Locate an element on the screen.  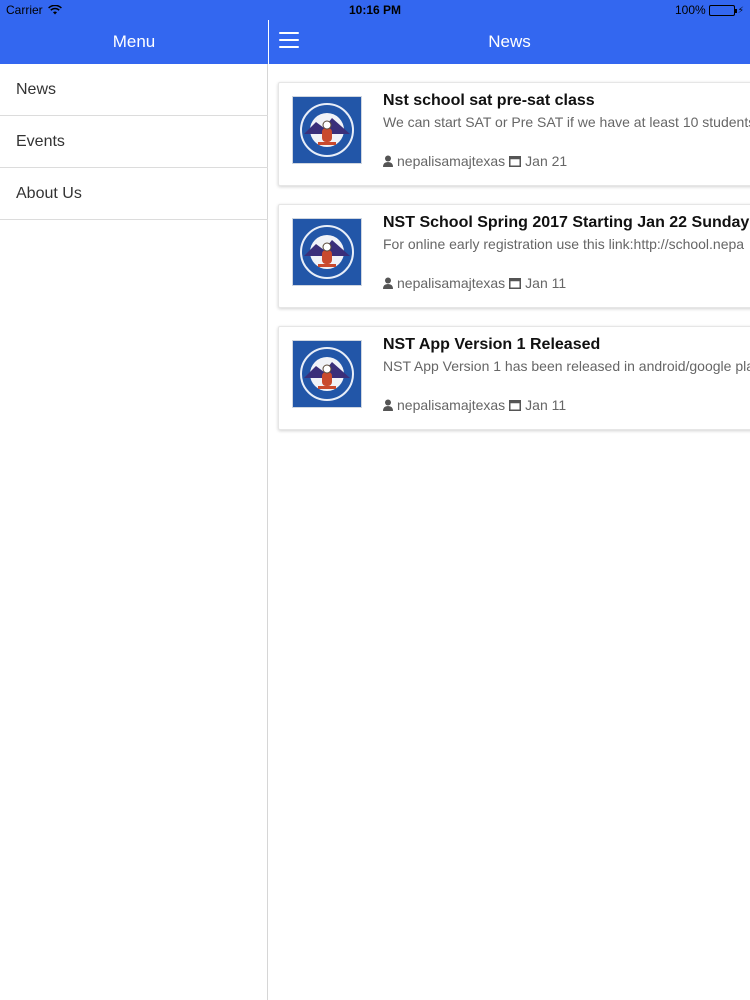
menu-header: Menu is located at coordinates (134, 42).